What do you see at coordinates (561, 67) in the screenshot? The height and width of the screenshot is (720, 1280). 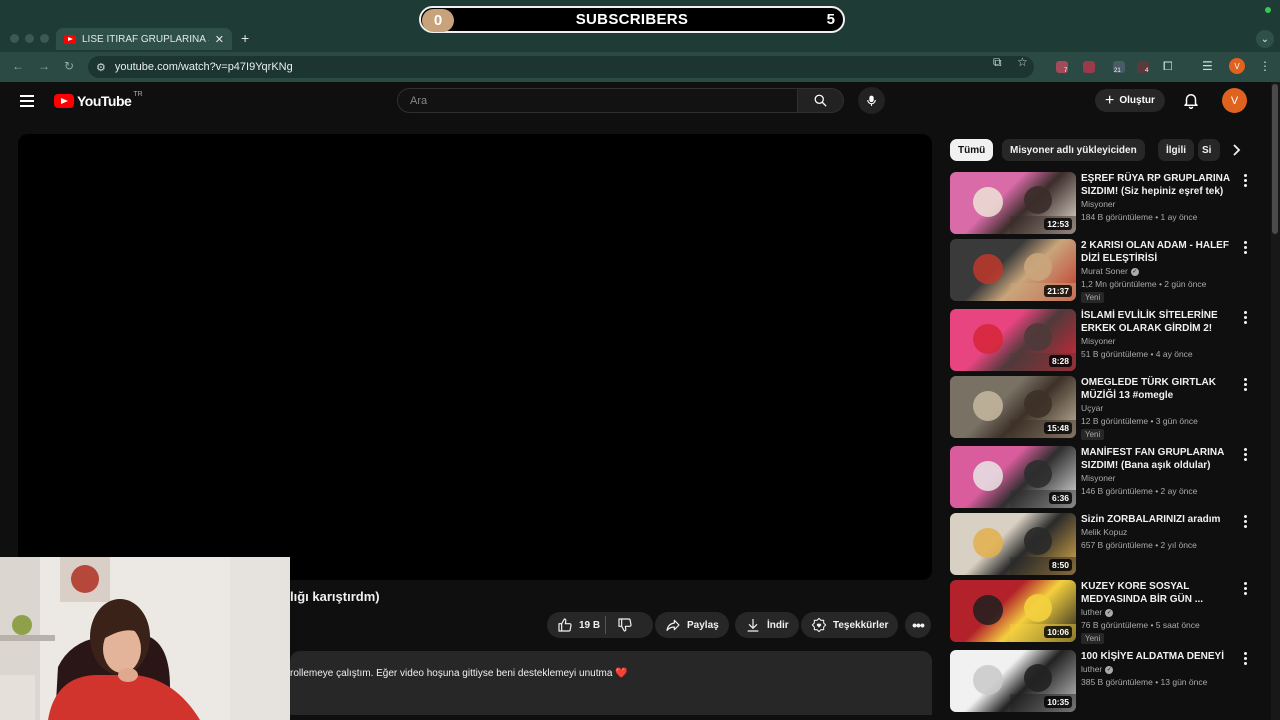 I see `address-bar: ⚙ youtube.com/watch?v=p47I9YqrKNg` at bounding box center [561, 67].